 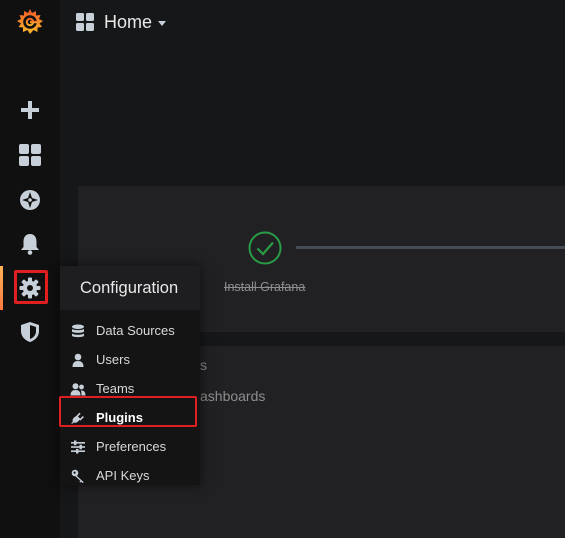 I want to click on panel-text-fragment: s, so click(x=203, y=365).